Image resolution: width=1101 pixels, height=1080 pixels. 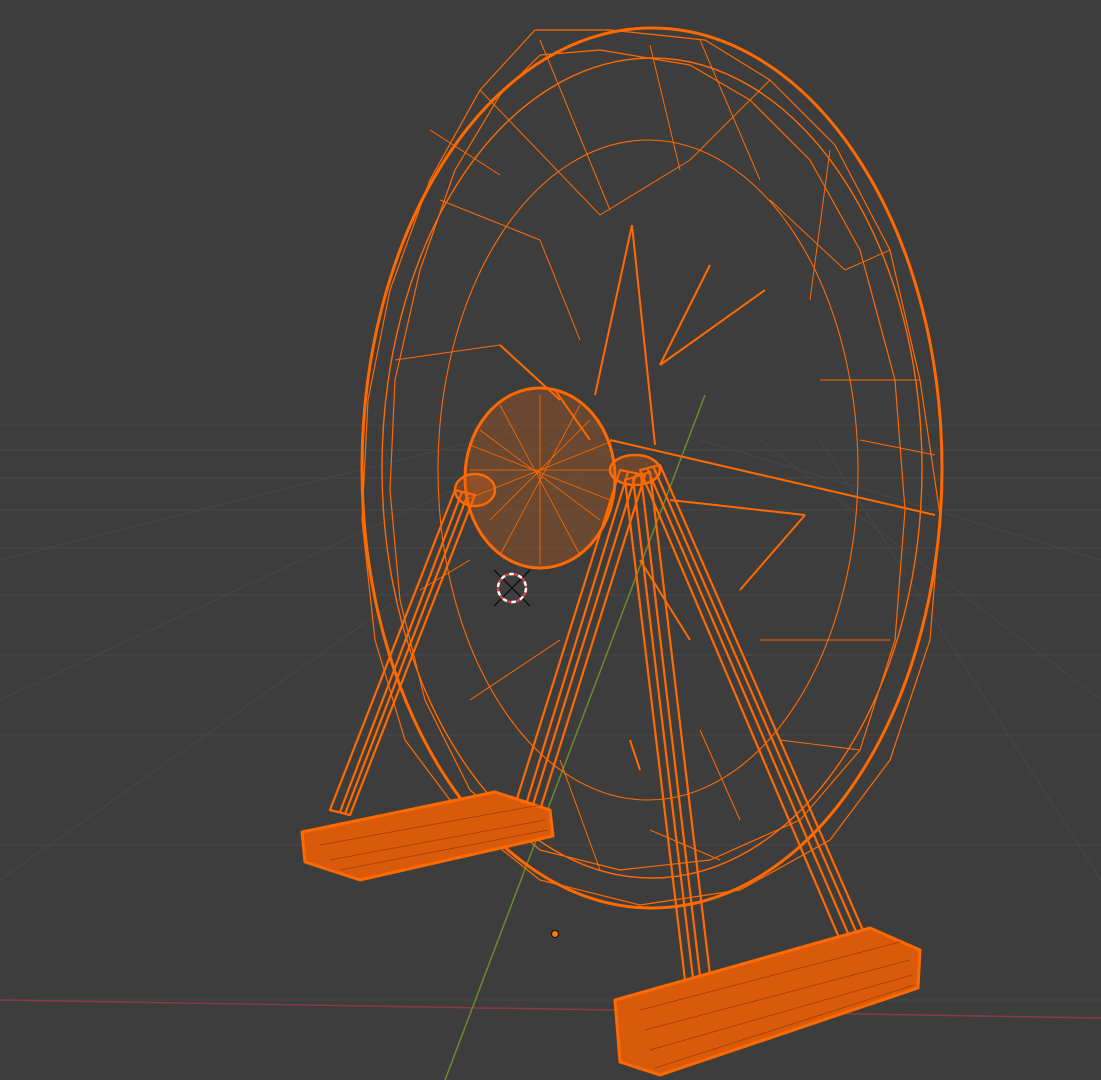 I want to click on right-base, so click(x=767, y=1001).